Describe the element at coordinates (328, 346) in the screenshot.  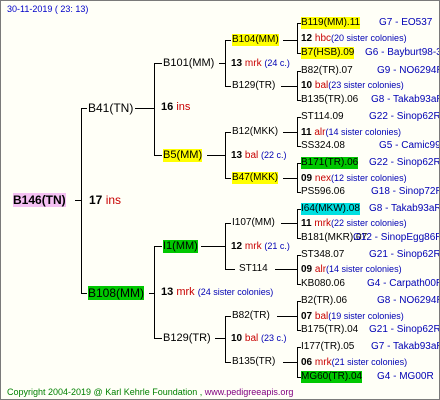
I see `gen5-queen: I177(TR).05` at that location.